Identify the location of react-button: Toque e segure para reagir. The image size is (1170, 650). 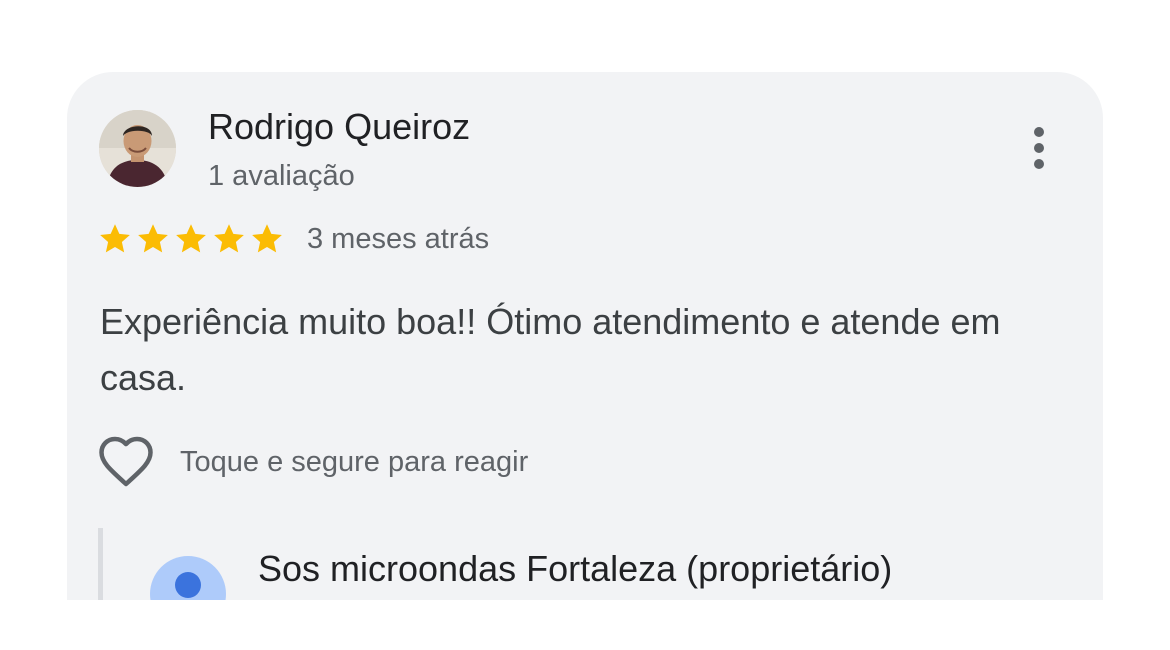
(312, 462).